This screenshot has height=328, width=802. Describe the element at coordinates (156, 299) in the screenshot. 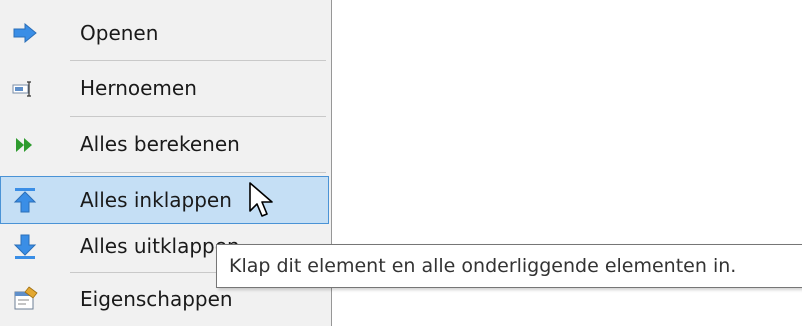

I see `menu-item-label: Eigenschappen` at that location.